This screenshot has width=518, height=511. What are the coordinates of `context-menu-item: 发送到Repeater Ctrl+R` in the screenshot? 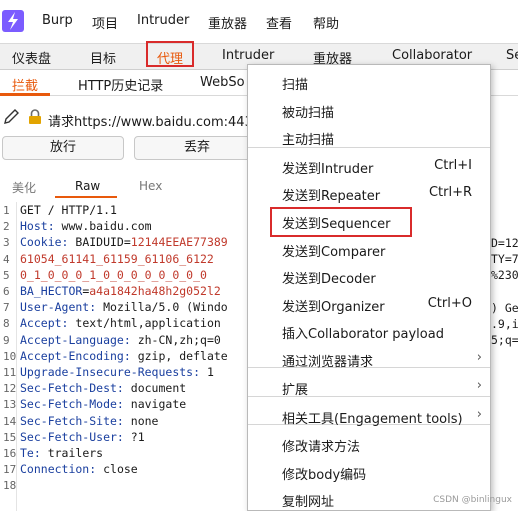 It's located at (369, 193).